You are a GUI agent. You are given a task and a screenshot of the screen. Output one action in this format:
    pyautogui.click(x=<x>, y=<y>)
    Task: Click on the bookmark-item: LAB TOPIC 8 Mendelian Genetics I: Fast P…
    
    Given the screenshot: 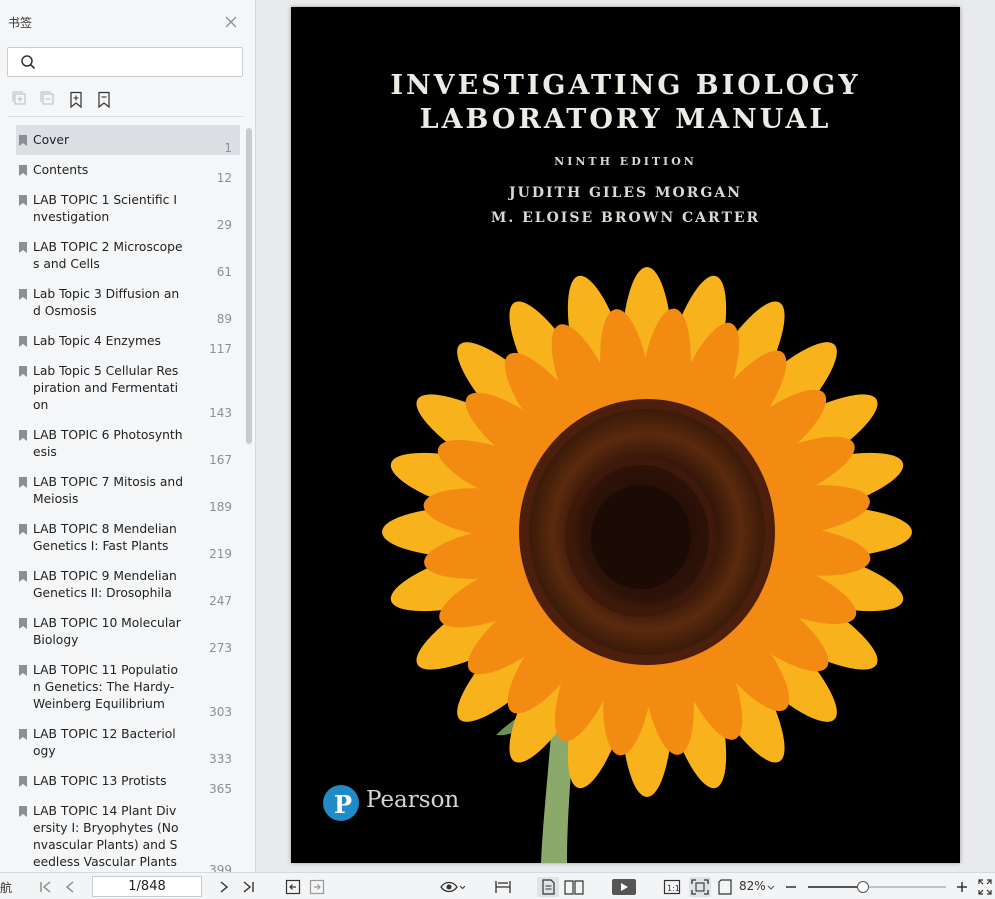 What is the action you would take?
    pyautogui.click(x=128, y=537)
    